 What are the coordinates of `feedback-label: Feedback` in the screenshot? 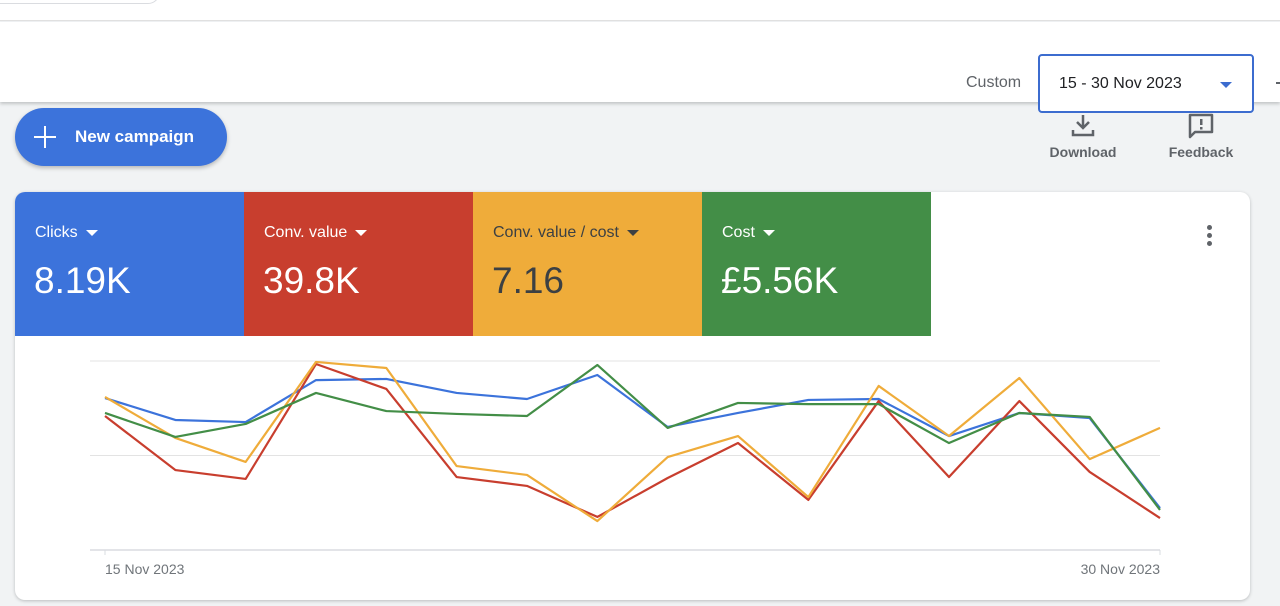 It's located at (1201, 152).